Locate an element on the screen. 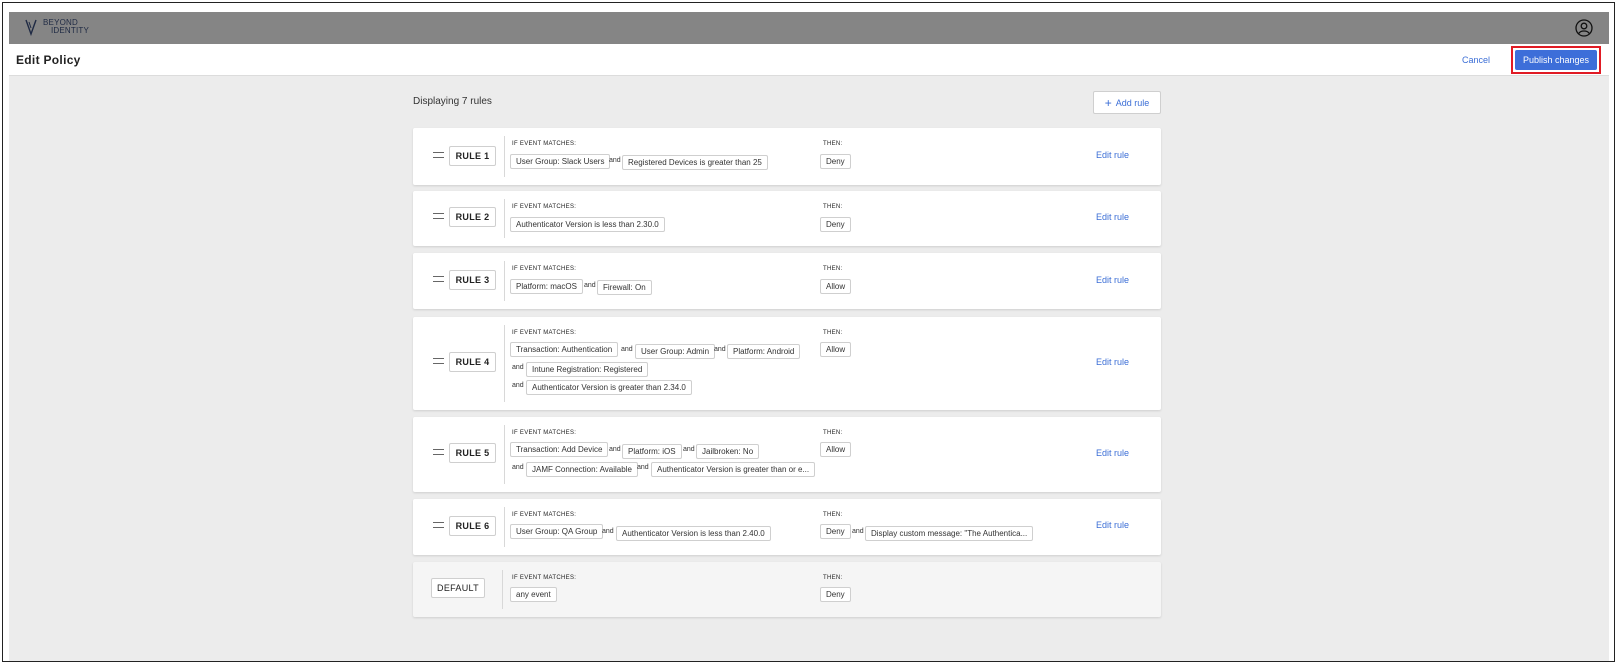 The image size is (1617, 666). brand-logo: BEYOND IDENTITY is located at coordinates (57, 27).